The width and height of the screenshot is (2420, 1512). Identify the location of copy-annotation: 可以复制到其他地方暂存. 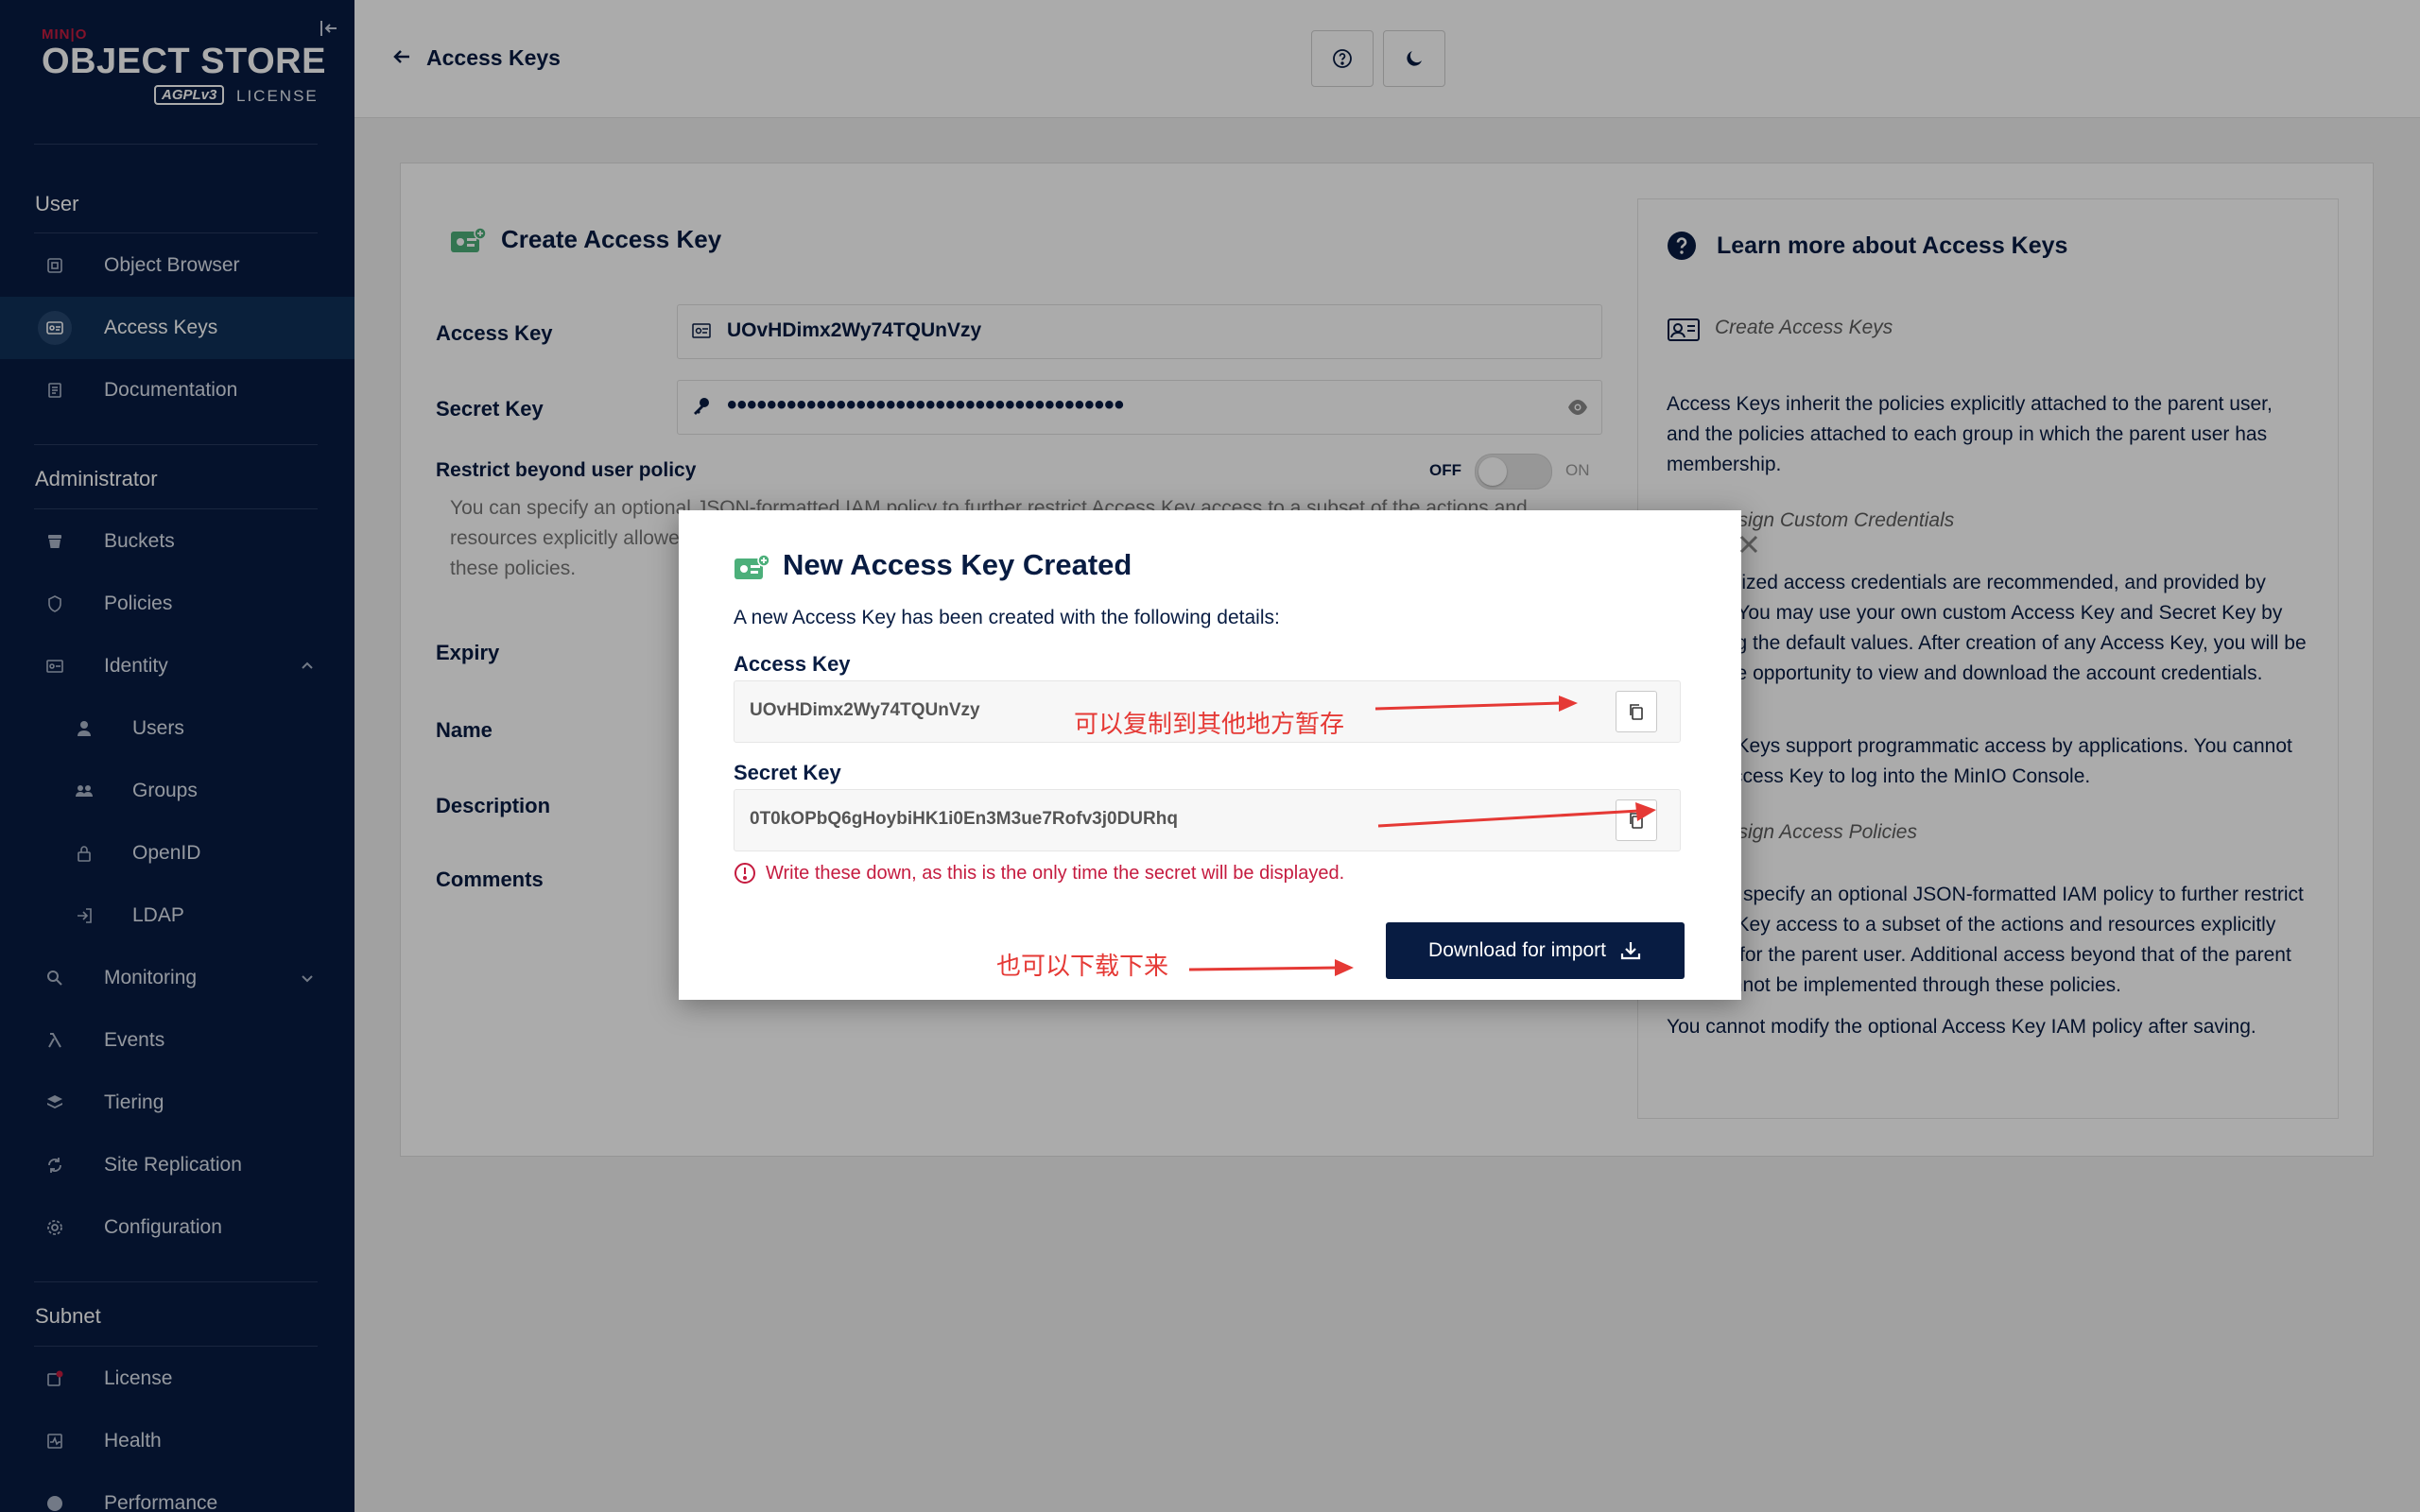
(1210, 724).